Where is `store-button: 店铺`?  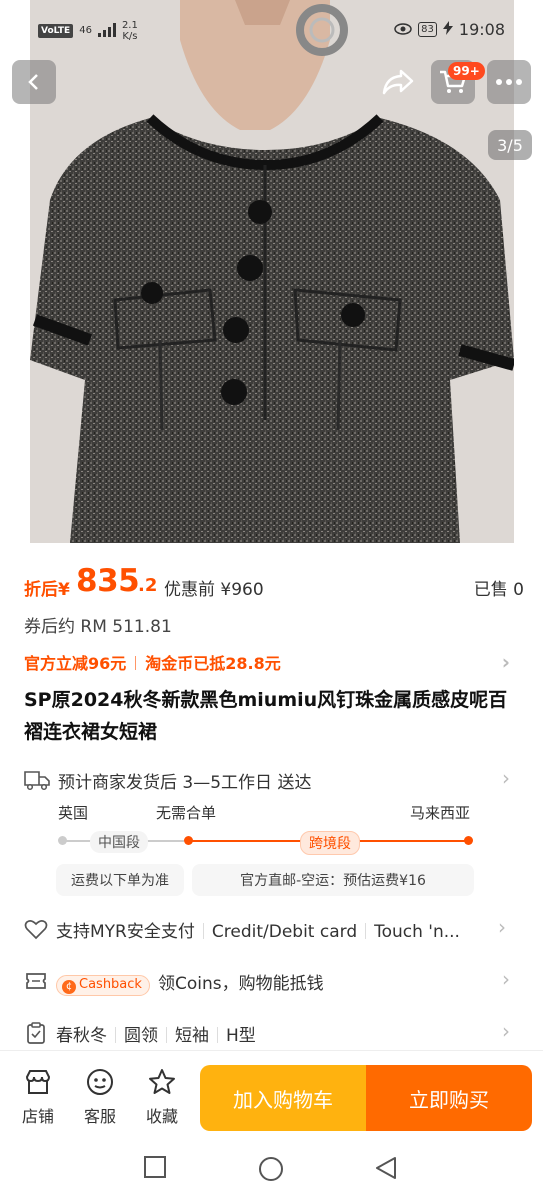 store-button: 店铺 is located at coordinates (38, 1097).